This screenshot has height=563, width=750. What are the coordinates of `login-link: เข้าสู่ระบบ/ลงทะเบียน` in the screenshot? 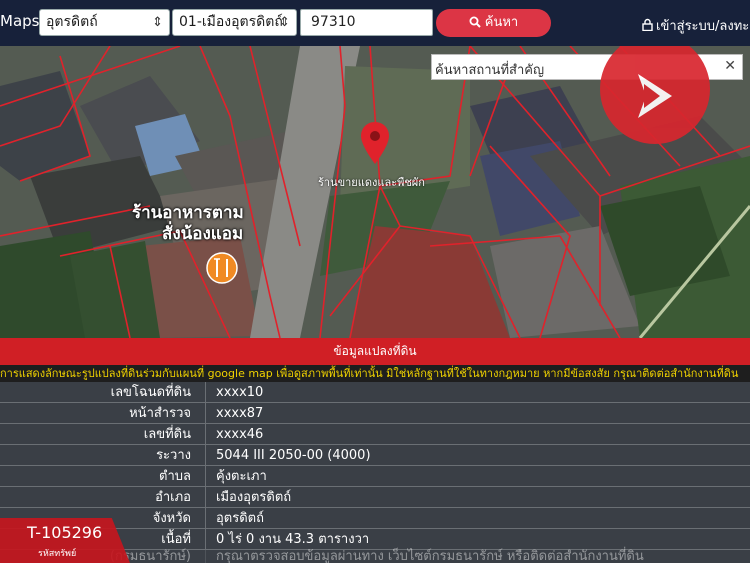 It's located at (696, 25).